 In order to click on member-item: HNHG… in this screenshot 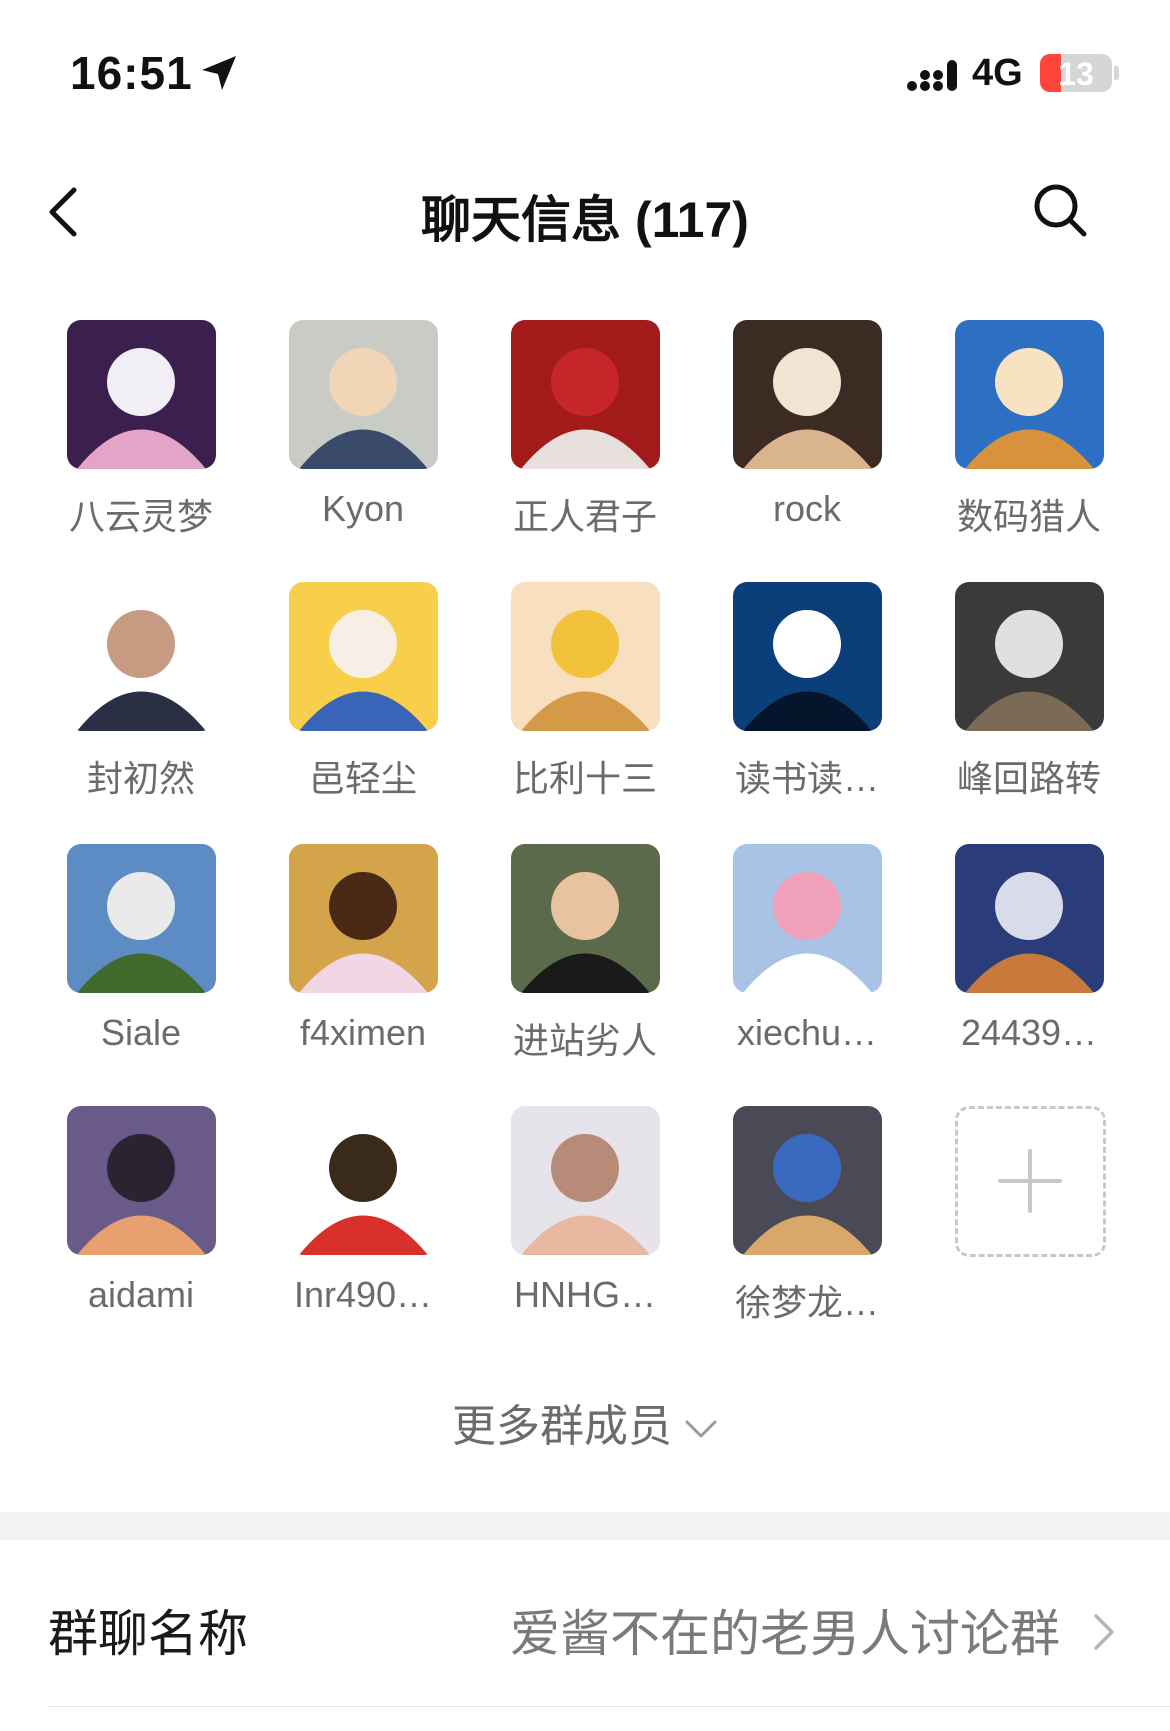, I will do `click(585, 1221)`.